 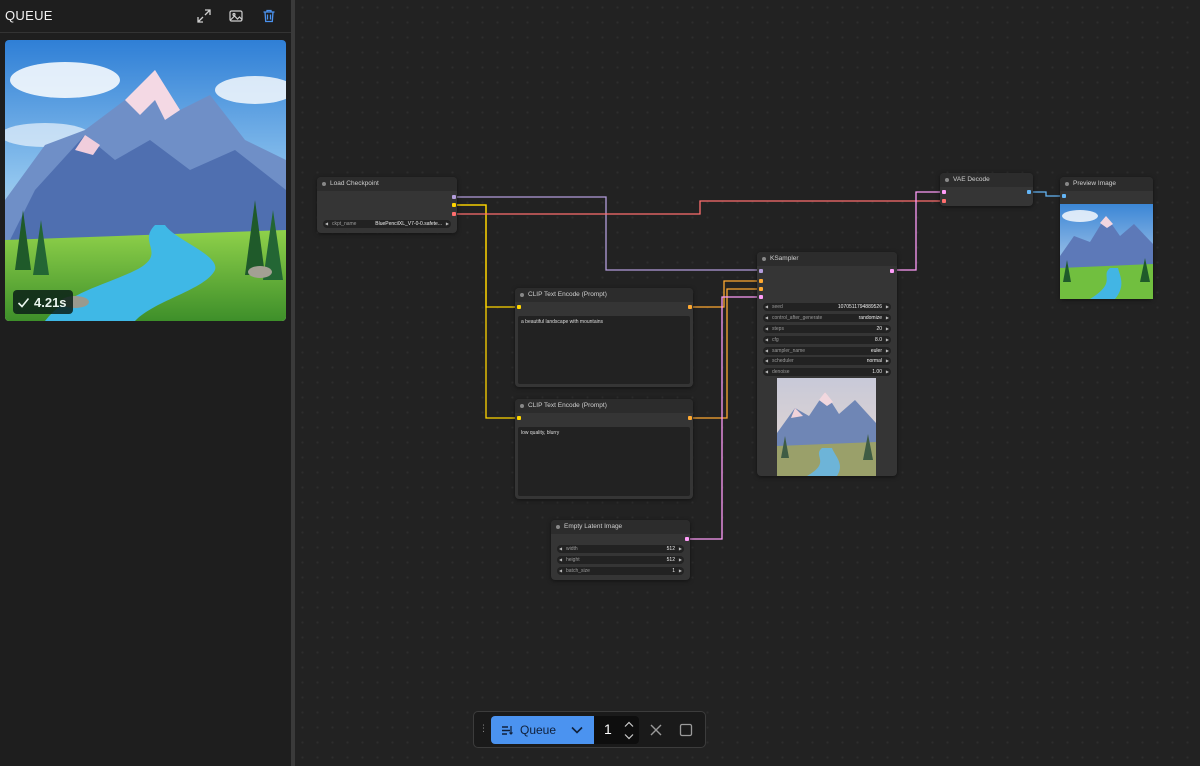 I want to click on input-port-samples, so click(x=944, y=192).